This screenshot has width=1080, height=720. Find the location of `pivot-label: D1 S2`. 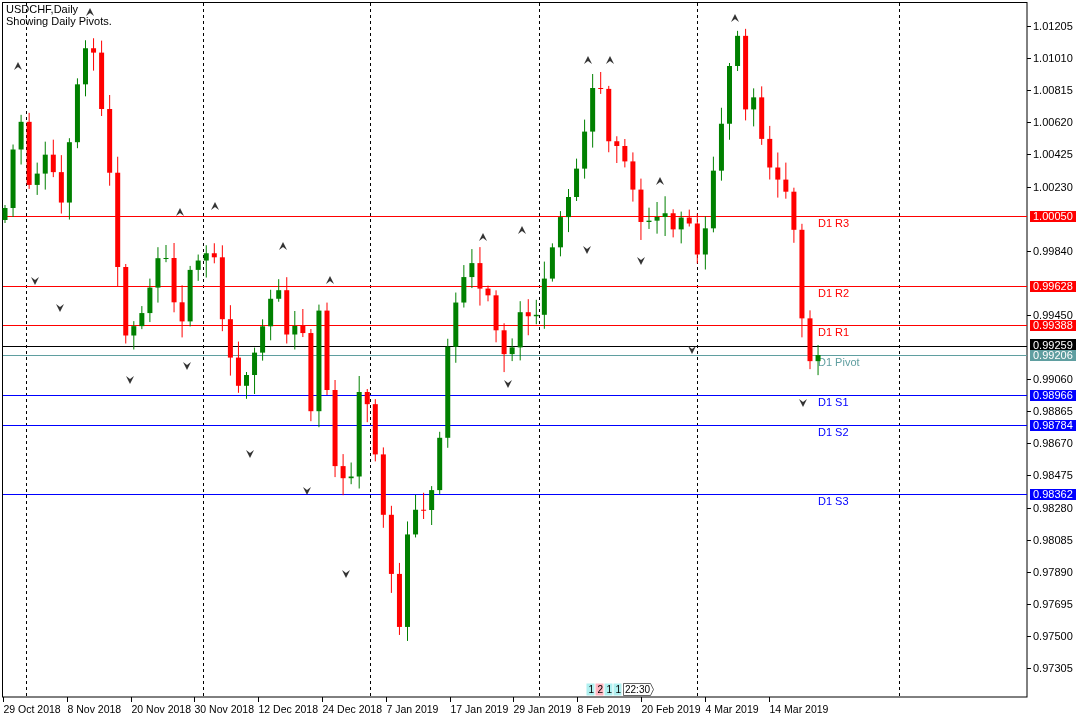

pivot-label: D1 S2 is located at coordinates (833, 431).